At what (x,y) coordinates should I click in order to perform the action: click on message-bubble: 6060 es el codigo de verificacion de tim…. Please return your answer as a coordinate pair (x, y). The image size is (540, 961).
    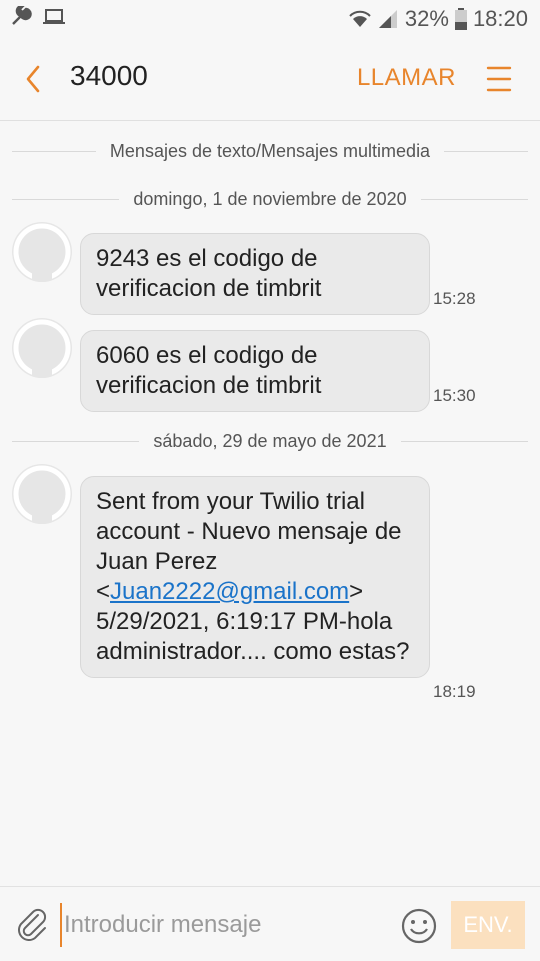
    Looking at the image, I should click on (255, 371).